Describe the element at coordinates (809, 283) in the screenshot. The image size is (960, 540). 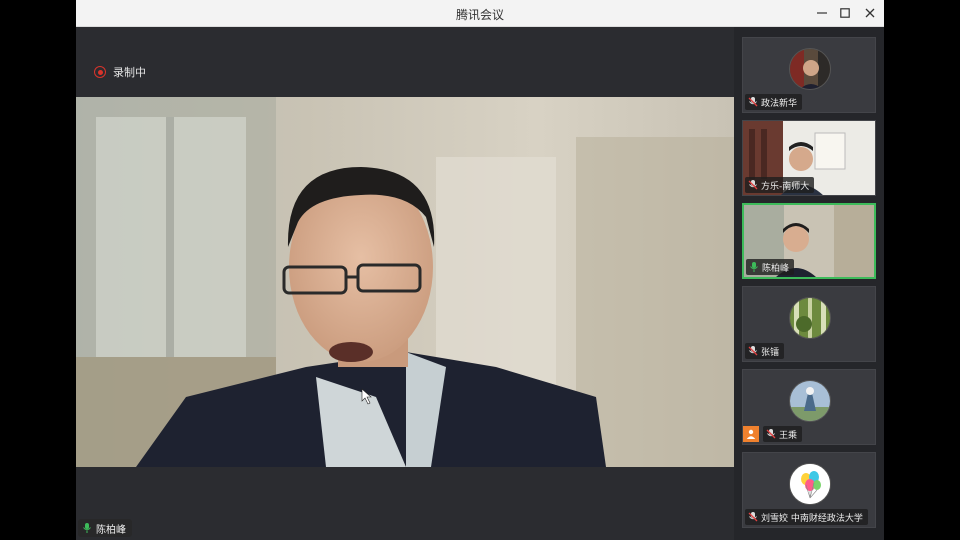
I see `participant-list: 政法新华 方乐-南师大 陈柏峰 张镭 王乘 刘雪姣 中南财经政法大学` at that location.